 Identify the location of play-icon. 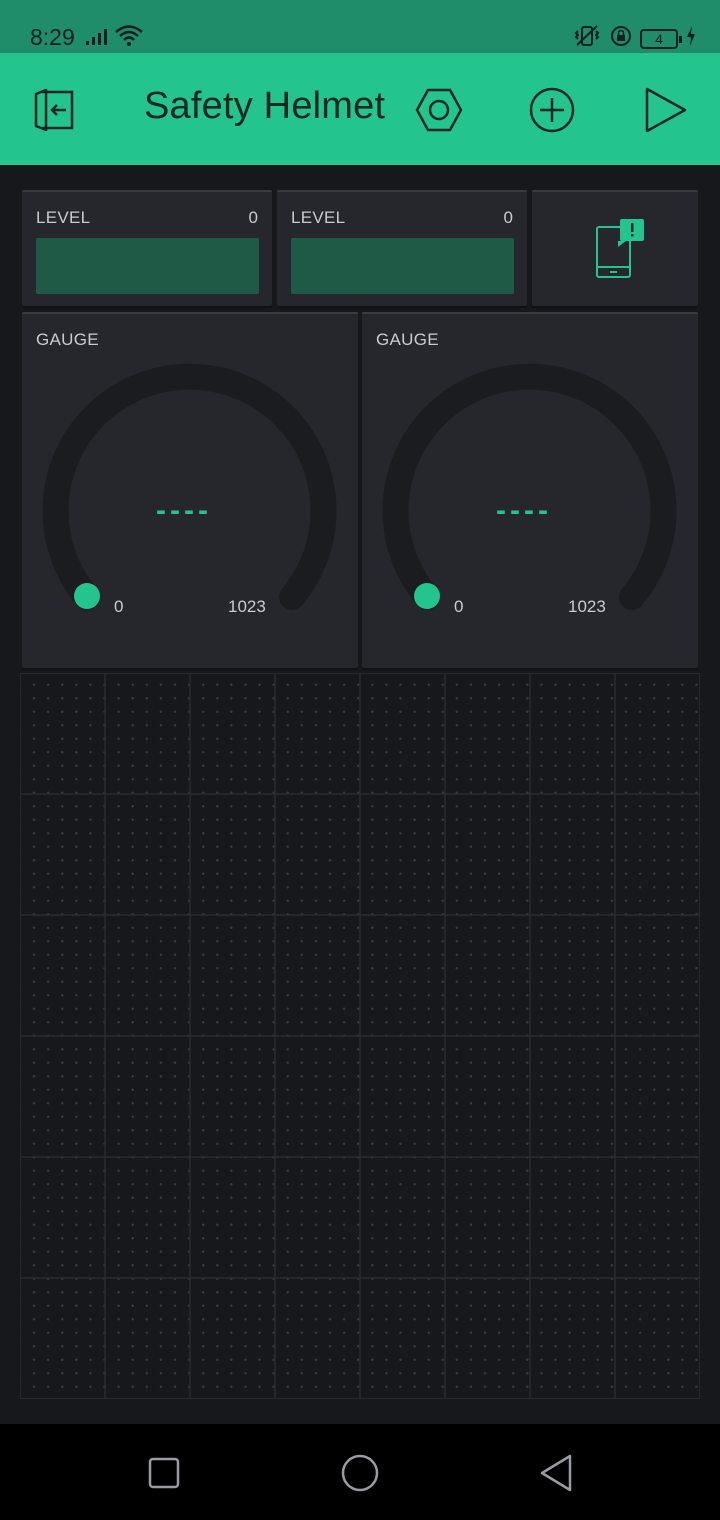
(665, 110).